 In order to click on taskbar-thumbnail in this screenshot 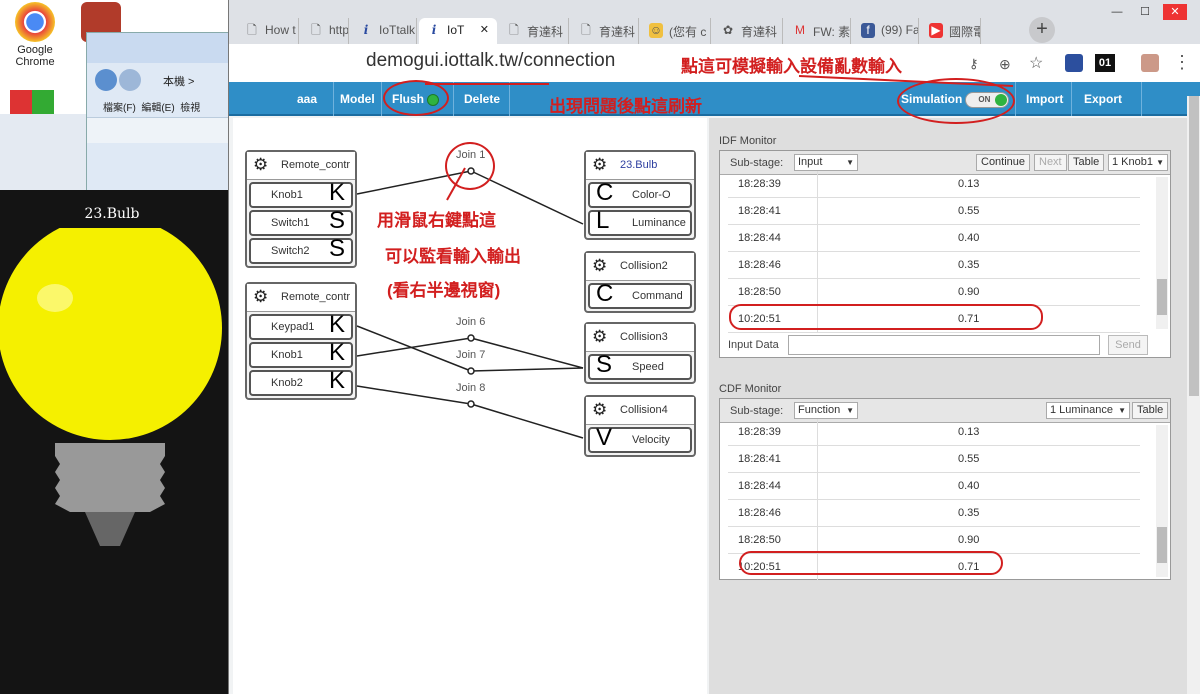, I will do `click(45, 152)`.